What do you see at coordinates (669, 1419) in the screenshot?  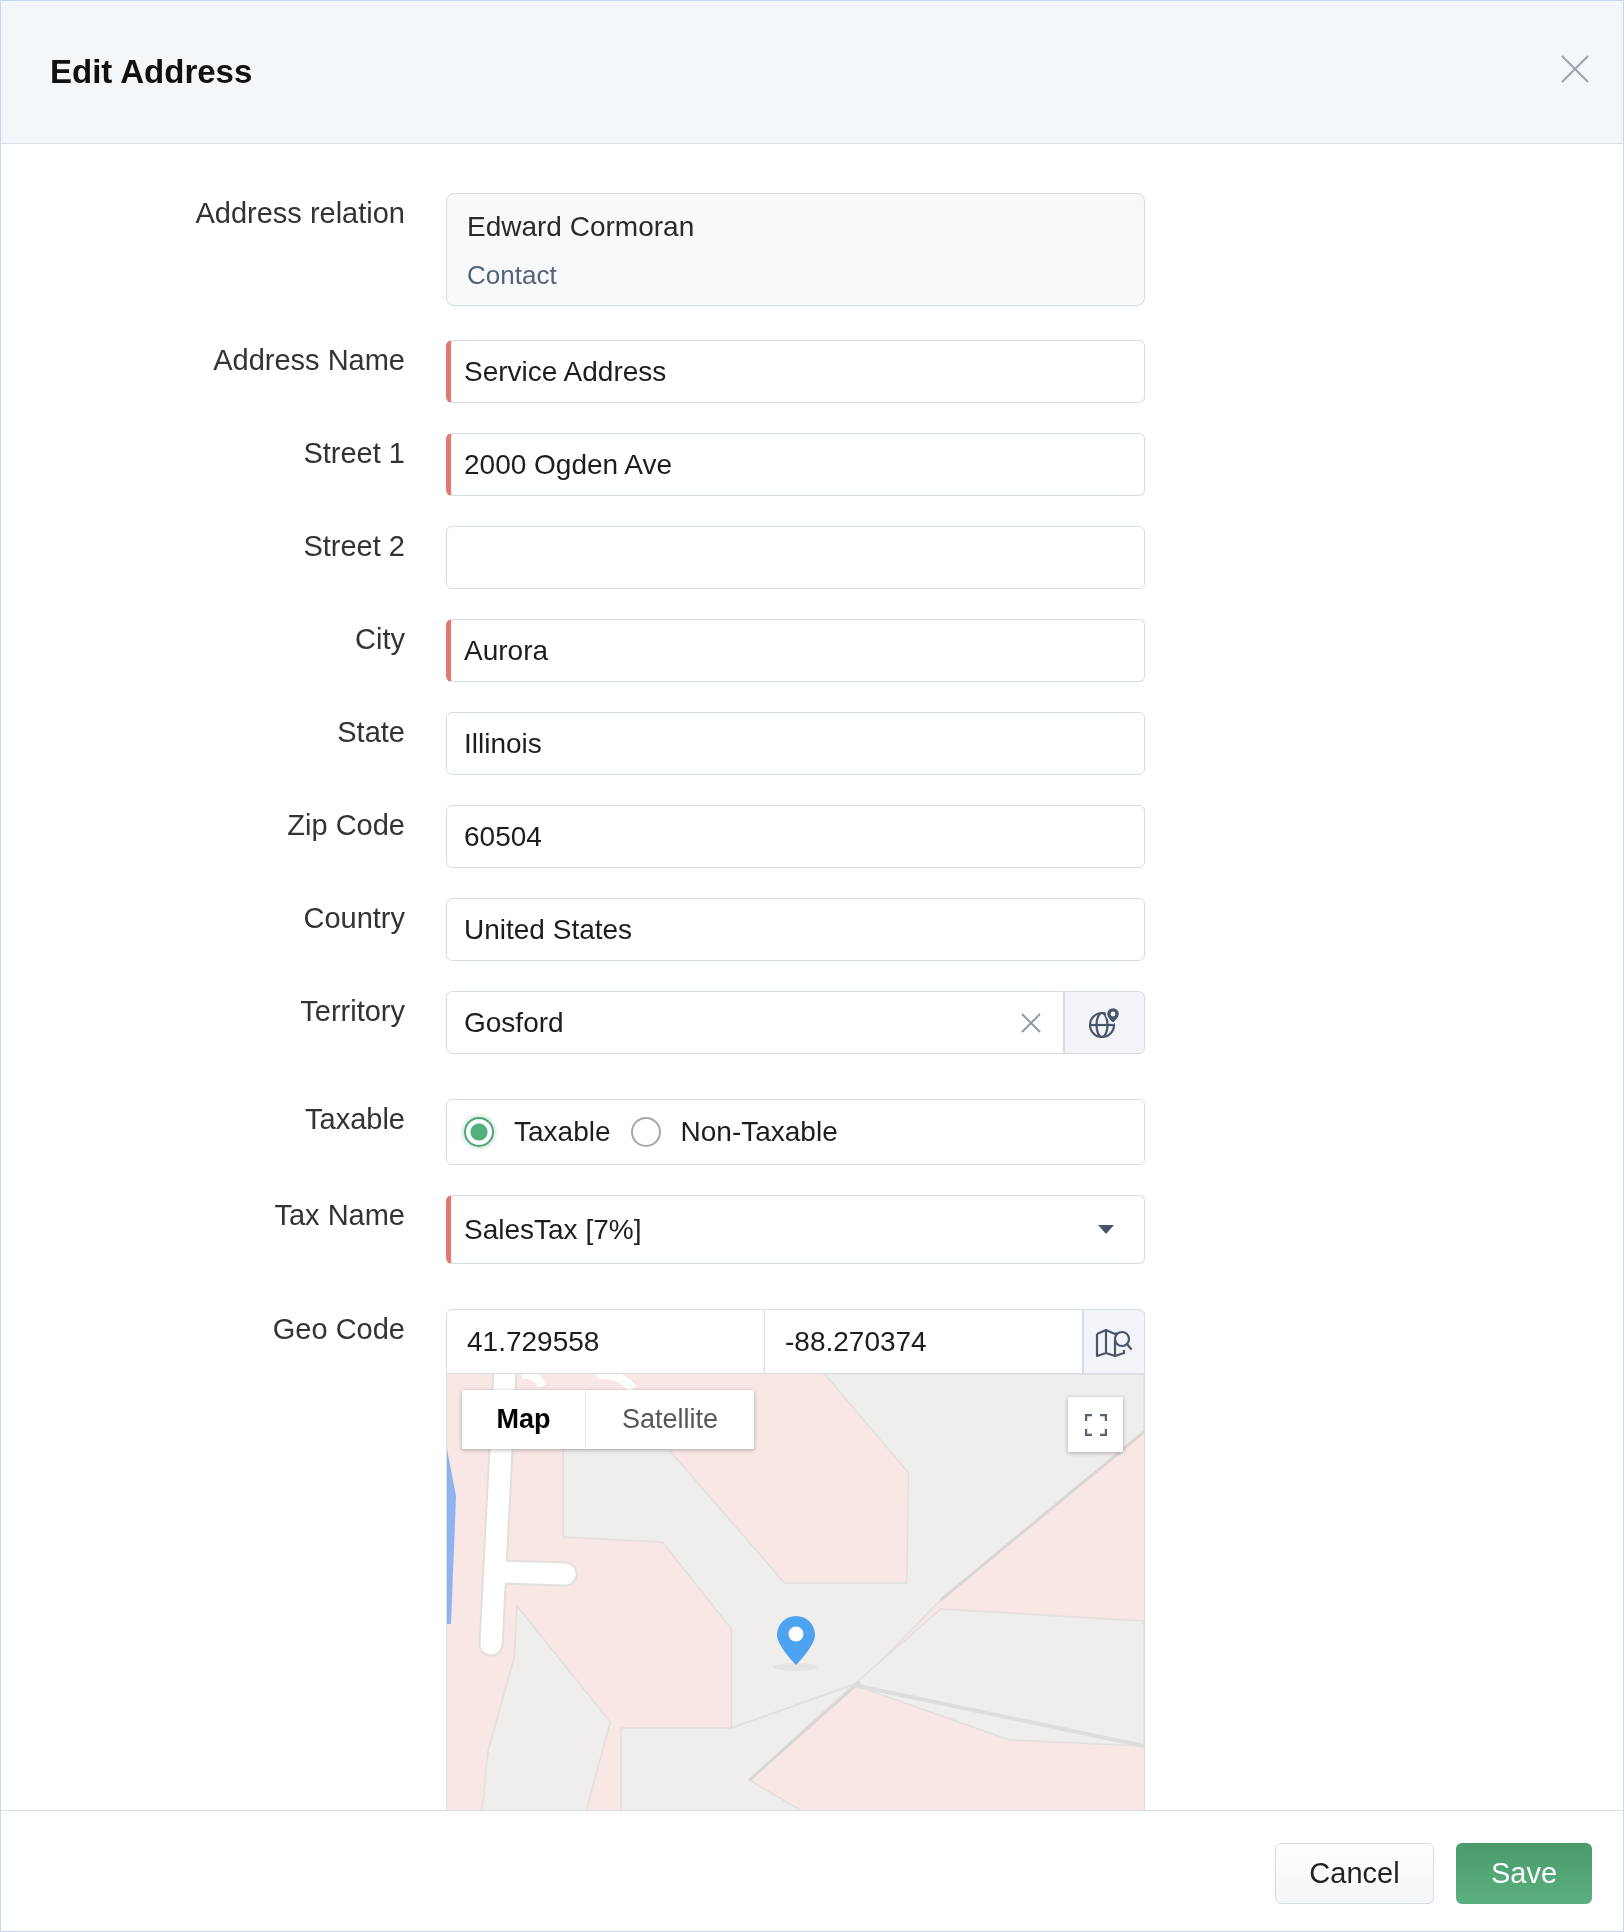 I see `map-type-tab: Satellite` at bounding box center [669, 1419].